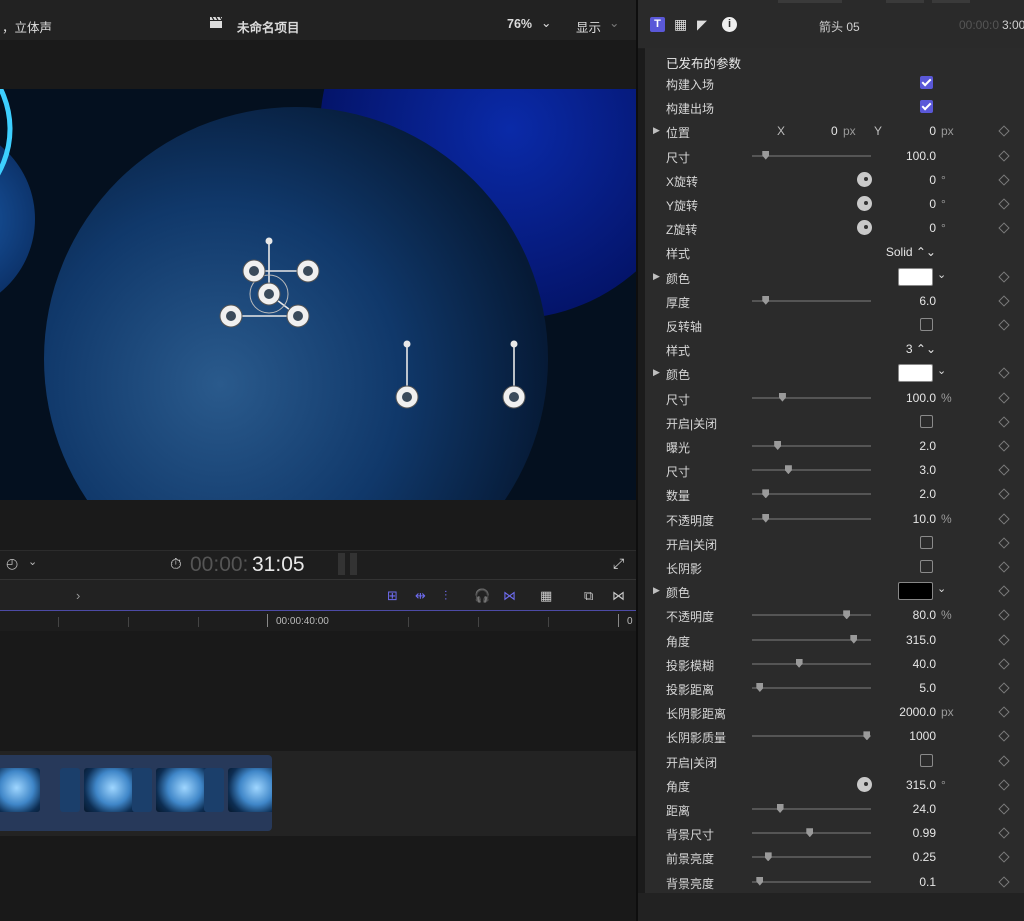  I want to click on param-value: 0.1, so click(927, 882).